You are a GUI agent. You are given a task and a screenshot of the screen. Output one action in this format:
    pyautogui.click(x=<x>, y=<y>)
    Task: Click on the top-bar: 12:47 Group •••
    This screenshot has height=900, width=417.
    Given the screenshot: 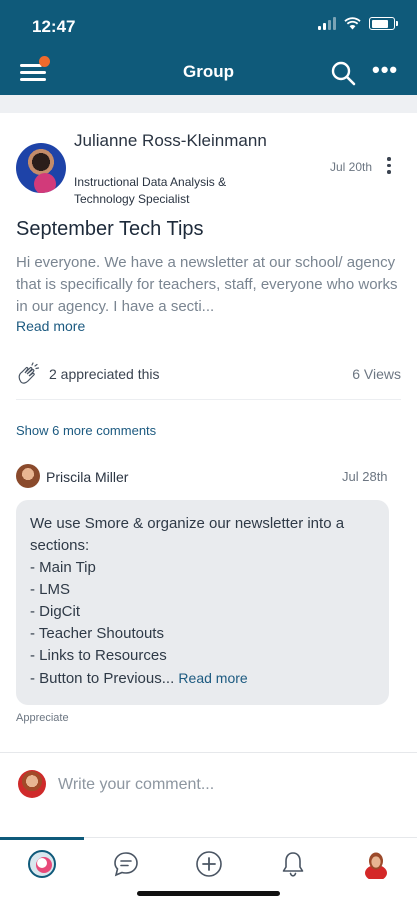 What is the action you would take?
    pyautogui.click(x=208, y=47)
    